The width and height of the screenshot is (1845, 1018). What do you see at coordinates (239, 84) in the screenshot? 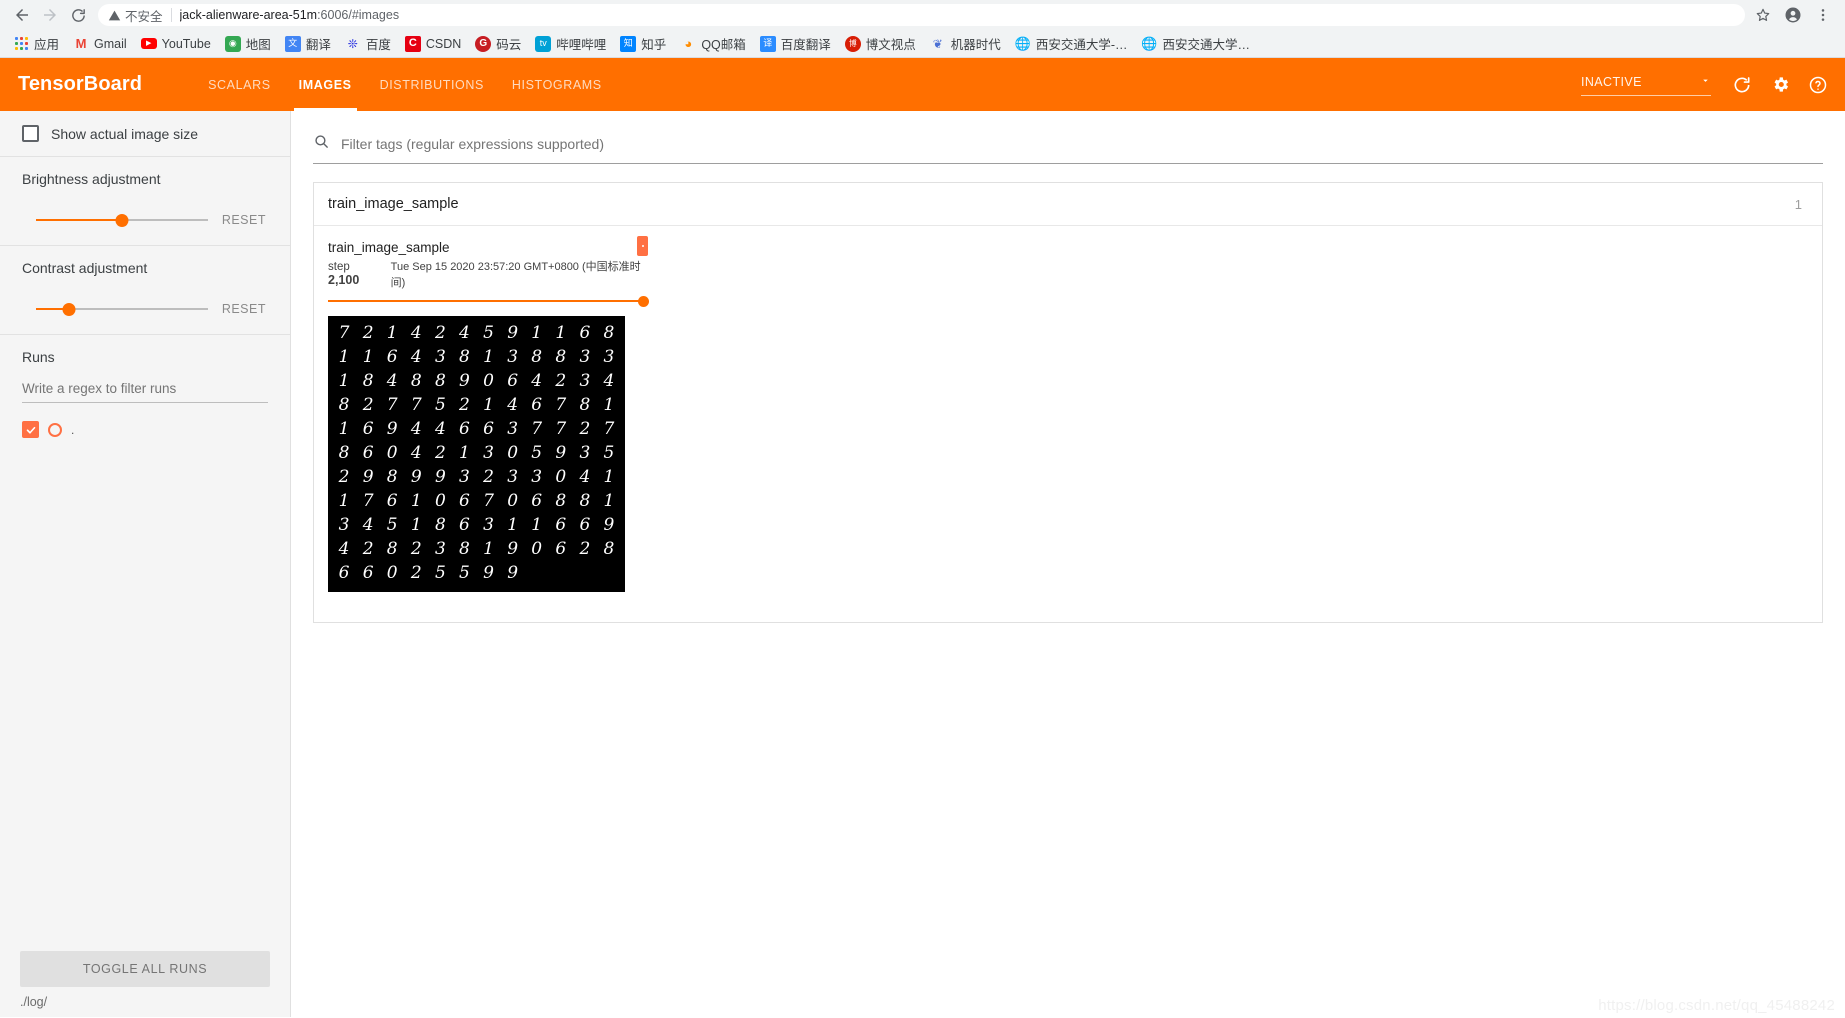
I see `tab-scalars: SCALARS` at bounding box center [239, 84].